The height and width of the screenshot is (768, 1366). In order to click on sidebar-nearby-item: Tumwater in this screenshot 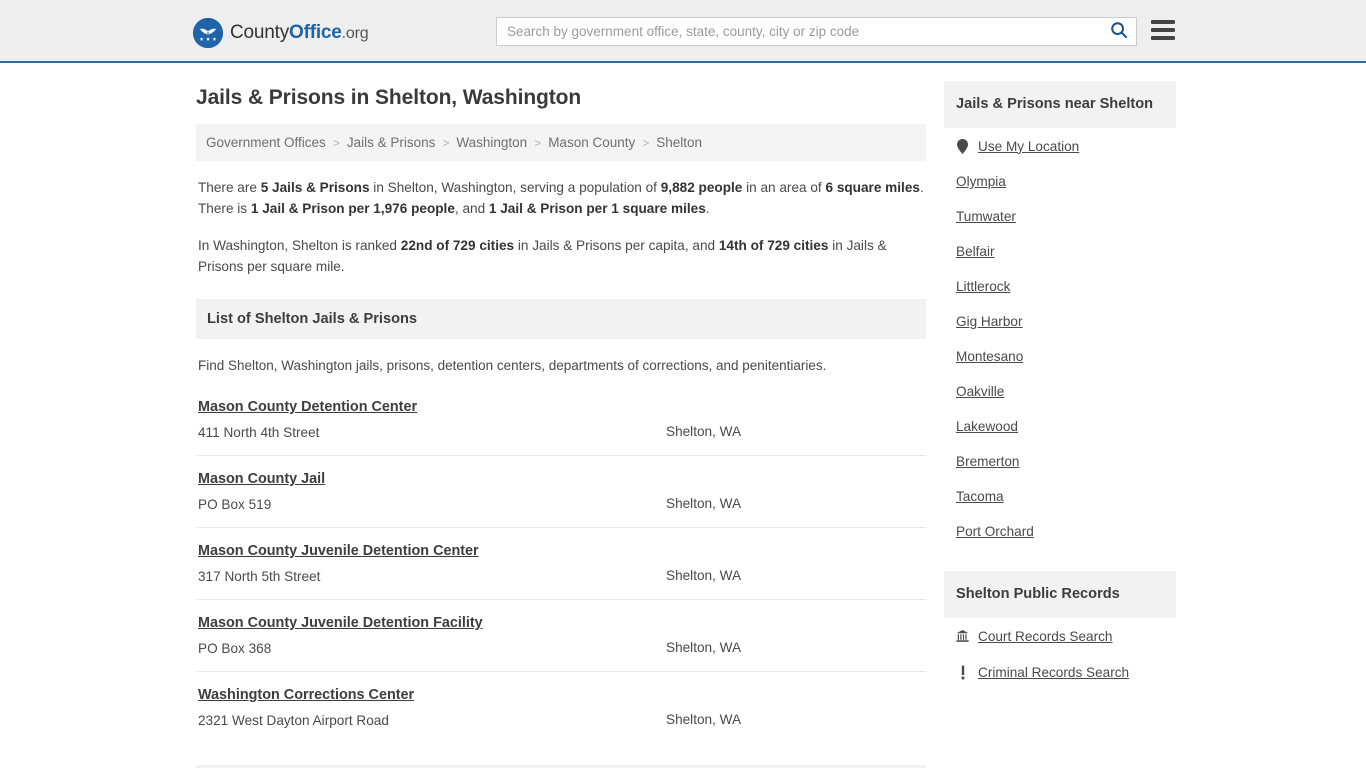, I will do `click(1060, 216)`.